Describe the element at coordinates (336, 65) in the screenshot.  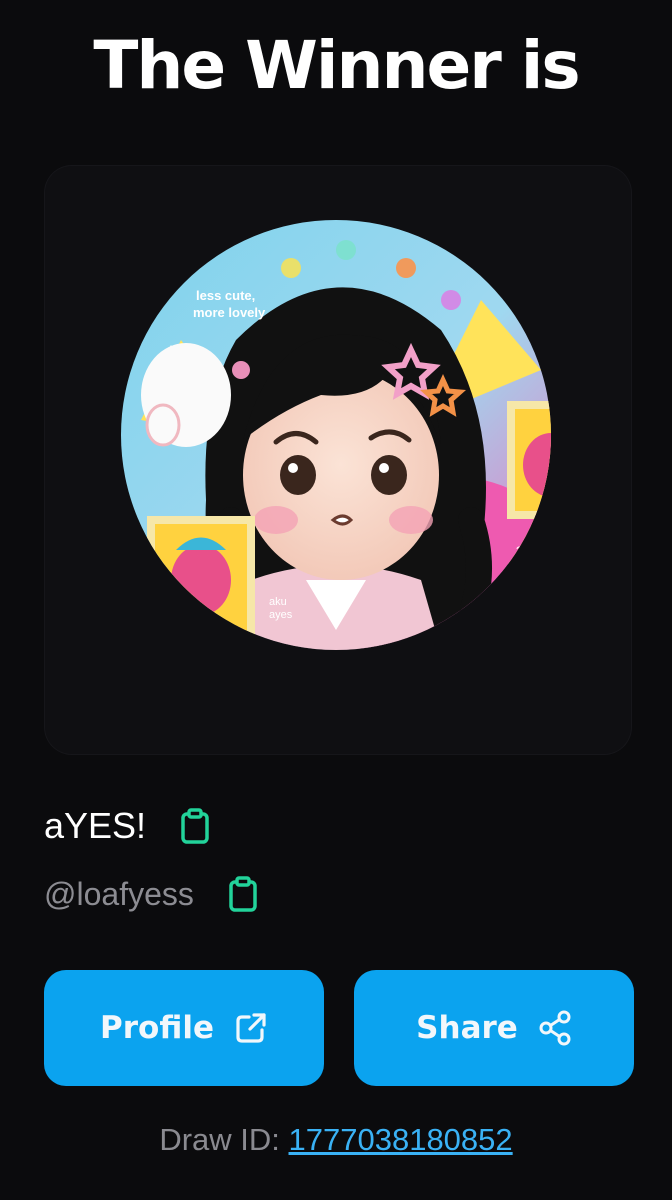
I see `page-title: The Winner is` at that location.